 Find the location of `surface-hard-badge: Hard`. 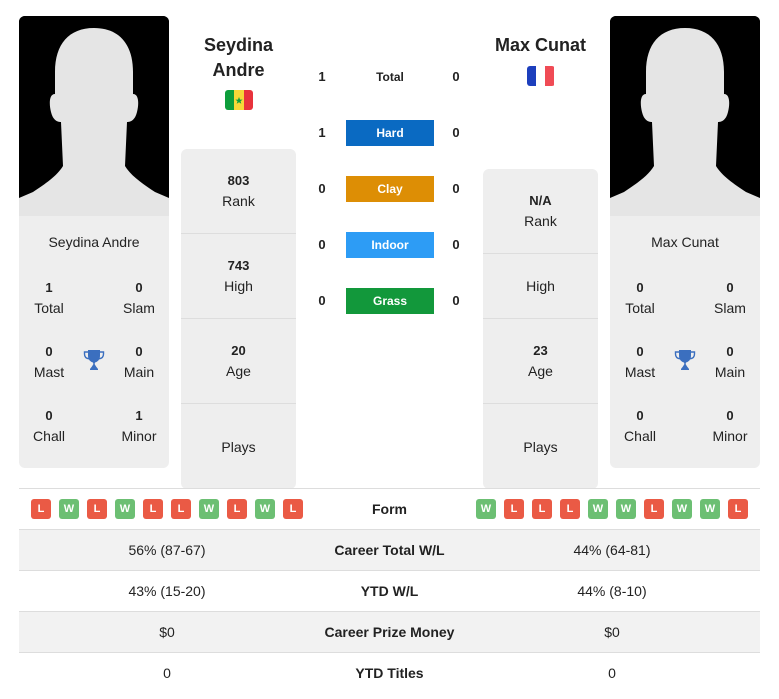

surface-hard-badge: Hard is located at coordinates (390, 133).